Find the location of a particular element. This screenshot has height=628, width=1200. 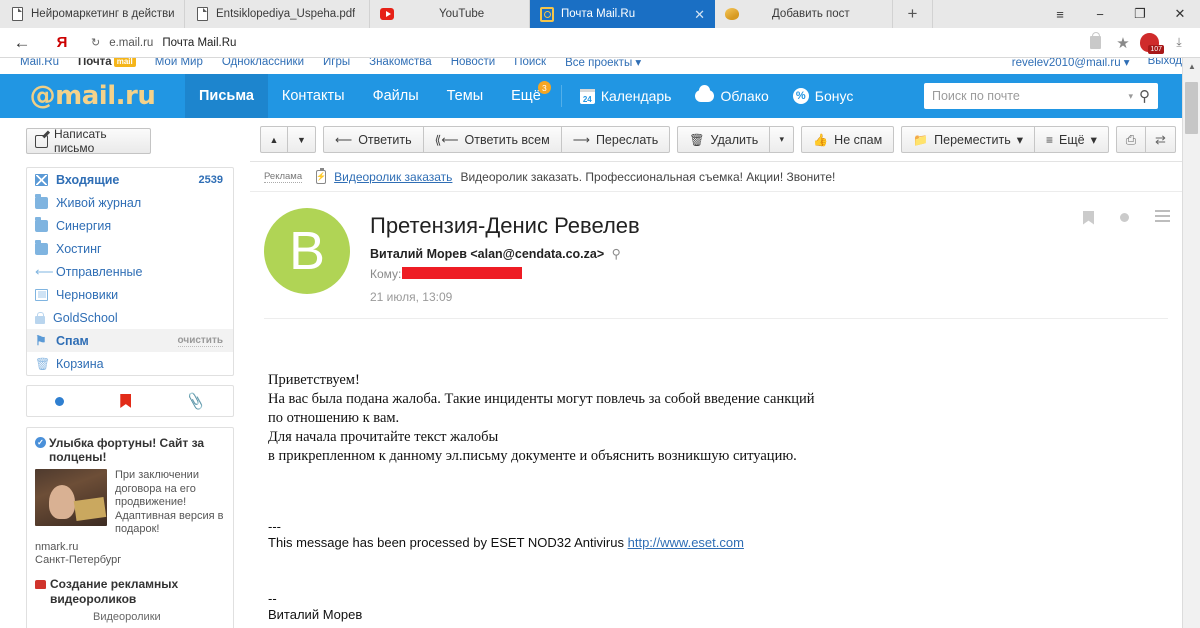

portal-nav-badge: mail is located at coordinates (124, 62).